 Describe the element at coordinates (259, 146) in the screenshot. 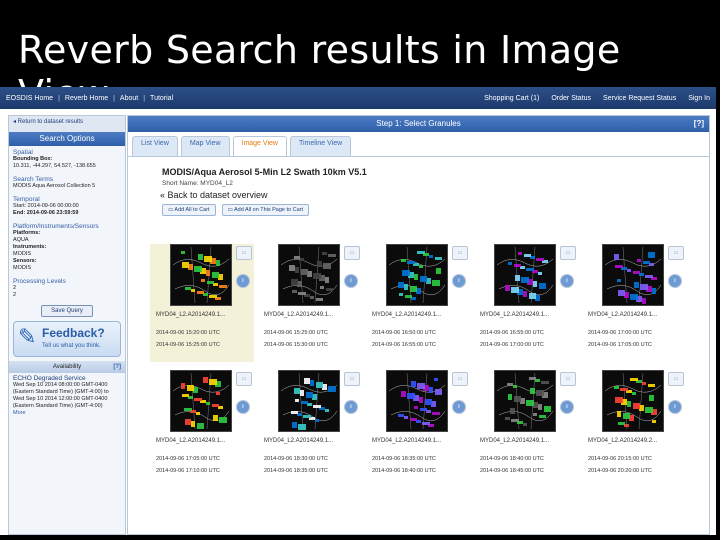

I see `tab-image-view: Image View` at that location.